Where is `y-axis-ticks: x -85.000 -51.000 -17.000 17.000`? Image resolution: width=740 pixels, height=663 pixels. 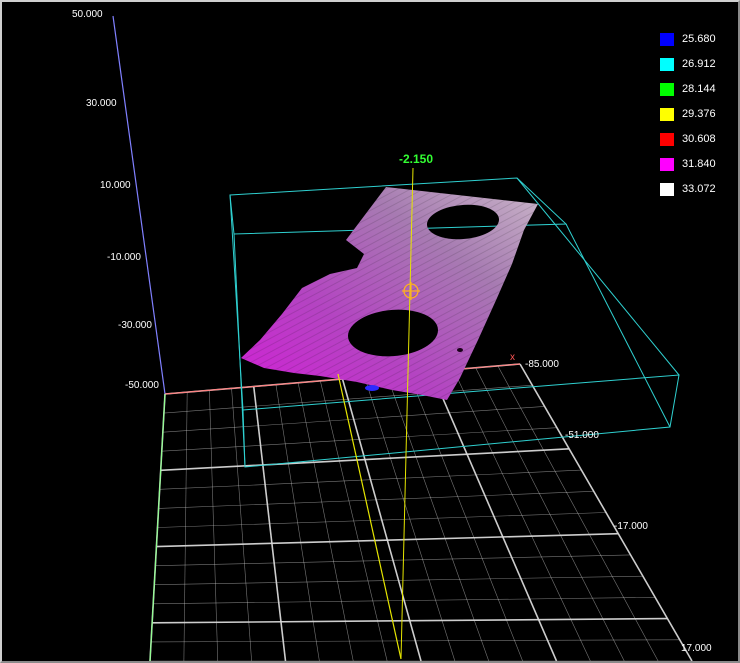
y-axis-ticks: x -85.000 -51.000 -17.000 17.000 is located at coordinates (611, 503).